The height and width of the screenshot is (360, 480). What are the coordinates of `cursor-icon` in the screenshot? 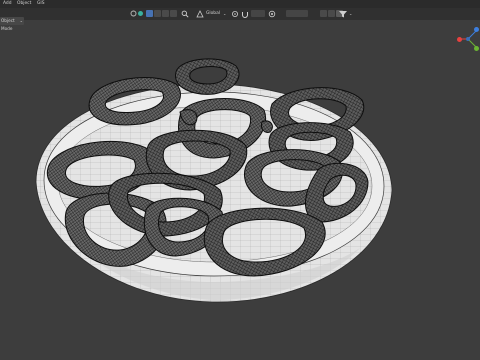 It's located at (133, 13).